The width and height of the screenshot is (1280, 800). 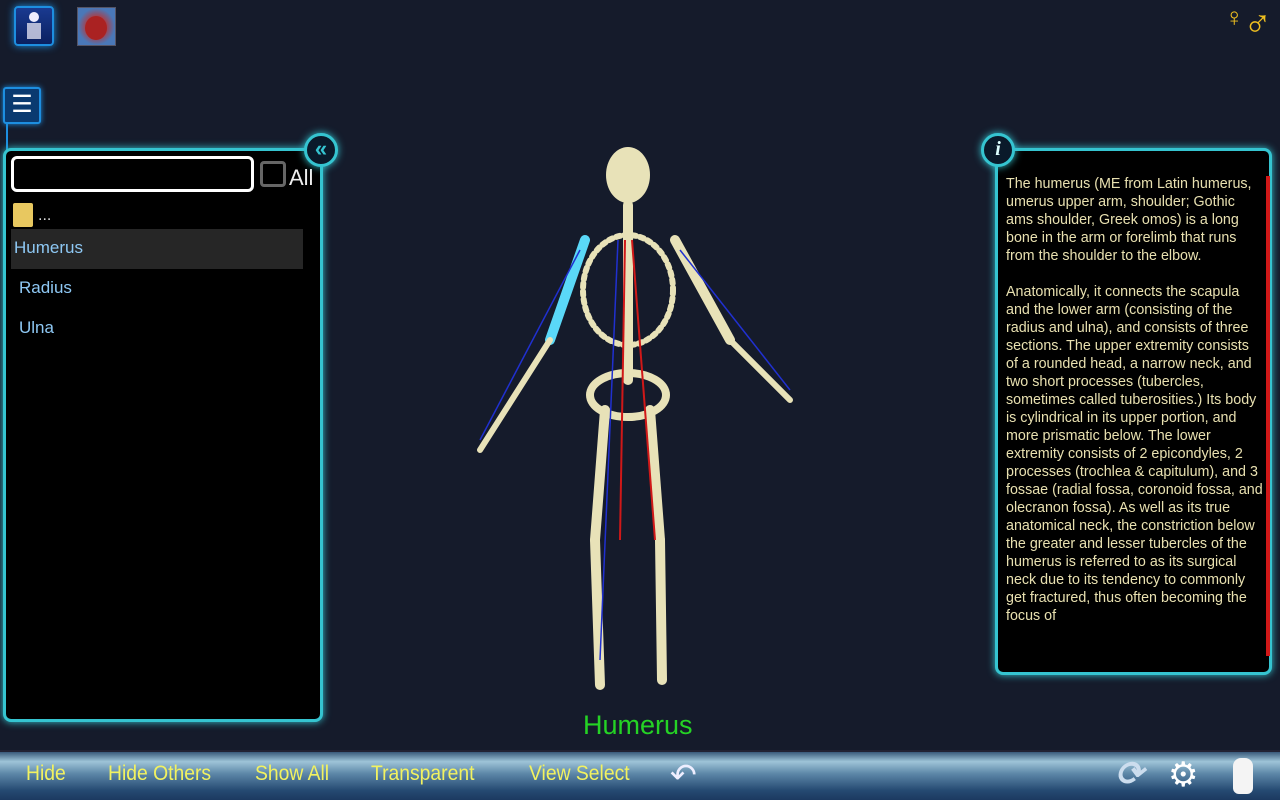 I want to click on all-label: All, so click(x=301, y=177).